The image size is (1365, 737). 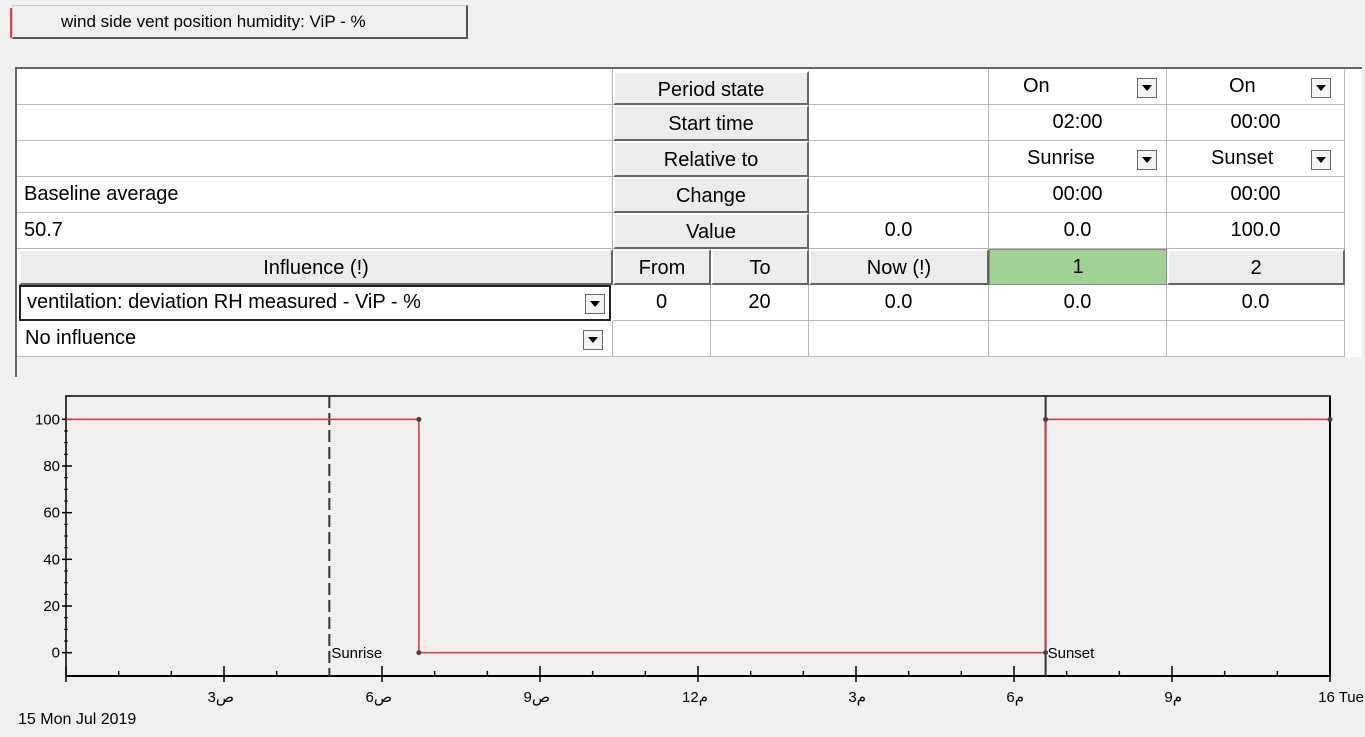 What do you see at coordinates (315, 195) in the screenshot?
I see `baseline-label: Baseline average` at bounding box center [315, 195].